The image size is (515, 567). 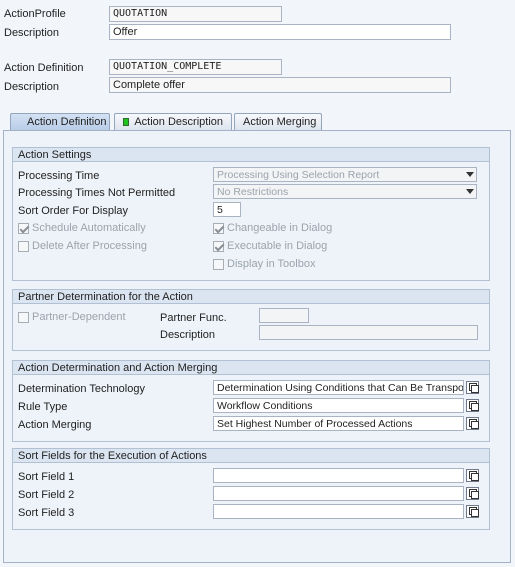 I want to click on group-title: Action Determination and Action Merging, so click(x=251, y=368).